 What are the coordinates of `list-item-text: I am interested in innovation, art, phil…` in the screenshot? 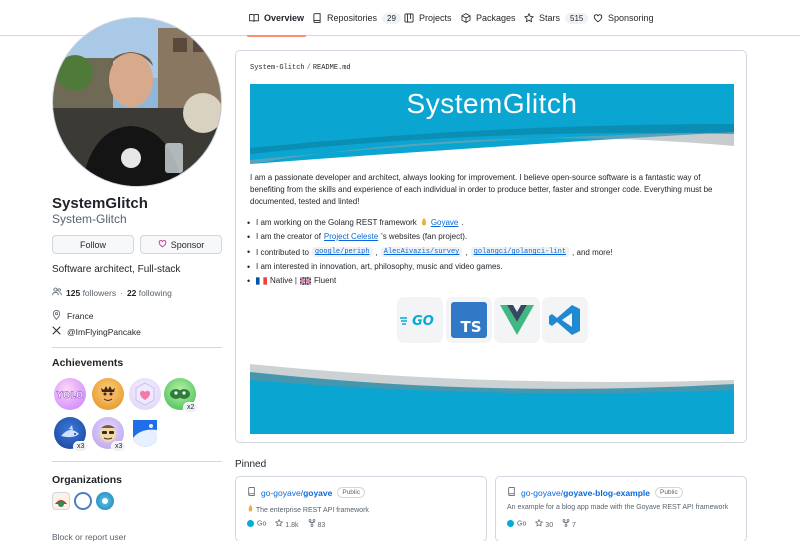 It's located at (379, 266).